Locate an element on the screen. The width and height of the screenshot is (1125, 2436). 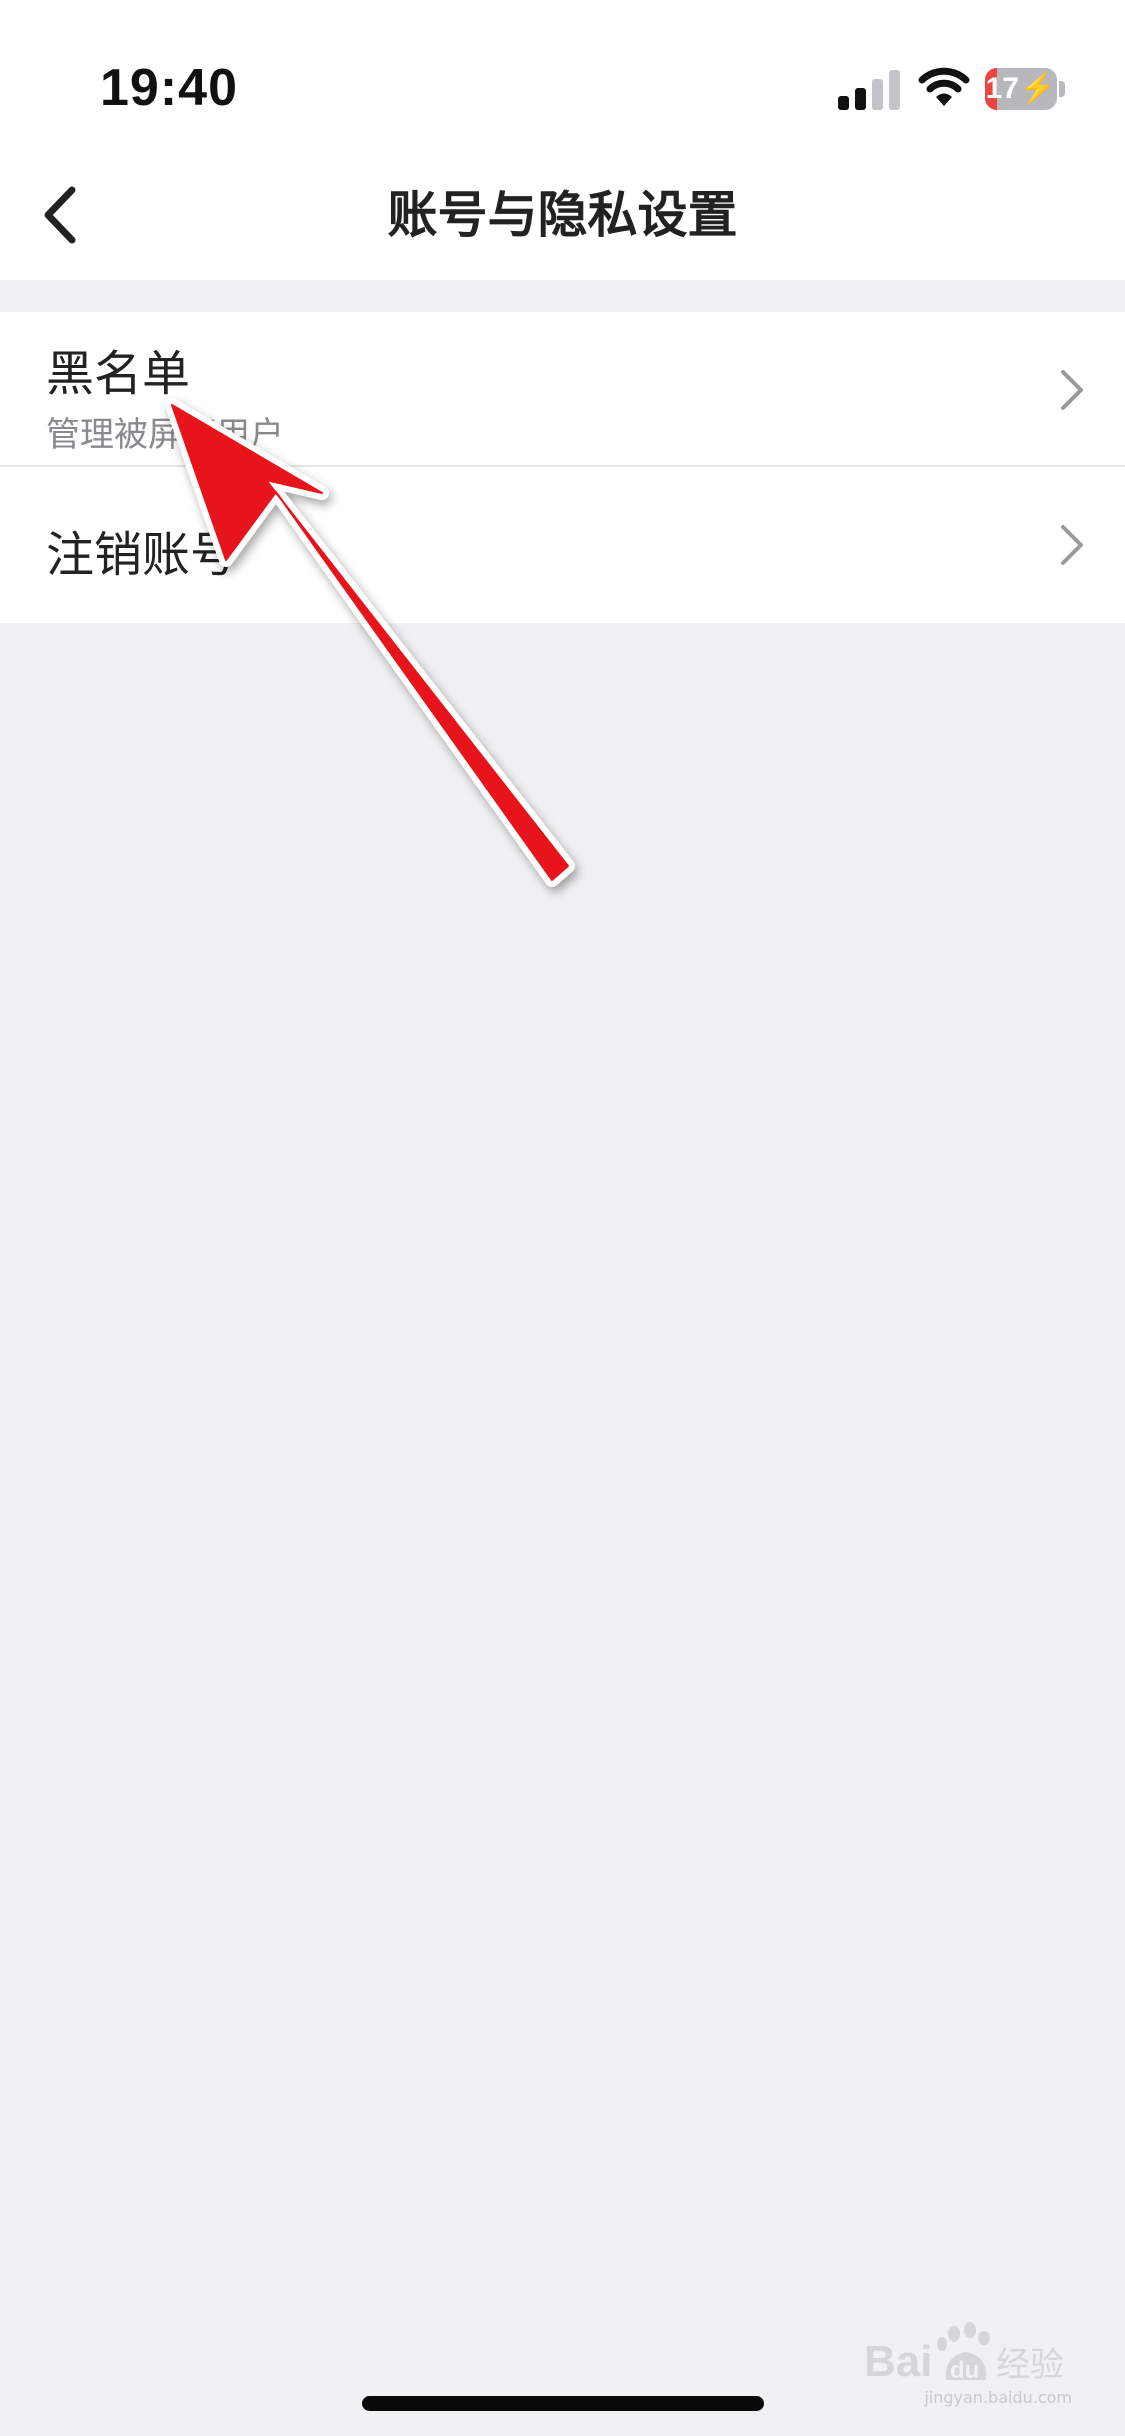
battery-charging-icon: 17⚡ is located at coordinates (1025, 89).